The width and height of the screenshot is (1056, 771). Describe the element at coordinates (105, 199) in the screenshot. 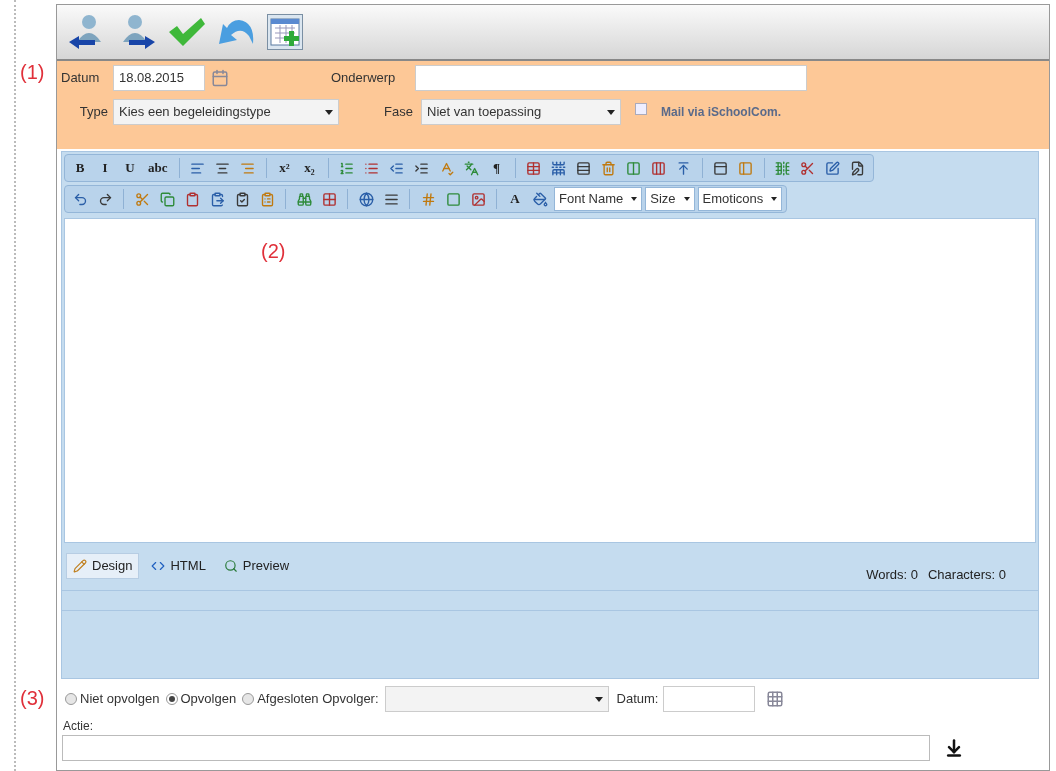

I see `redo-icon` at that location.